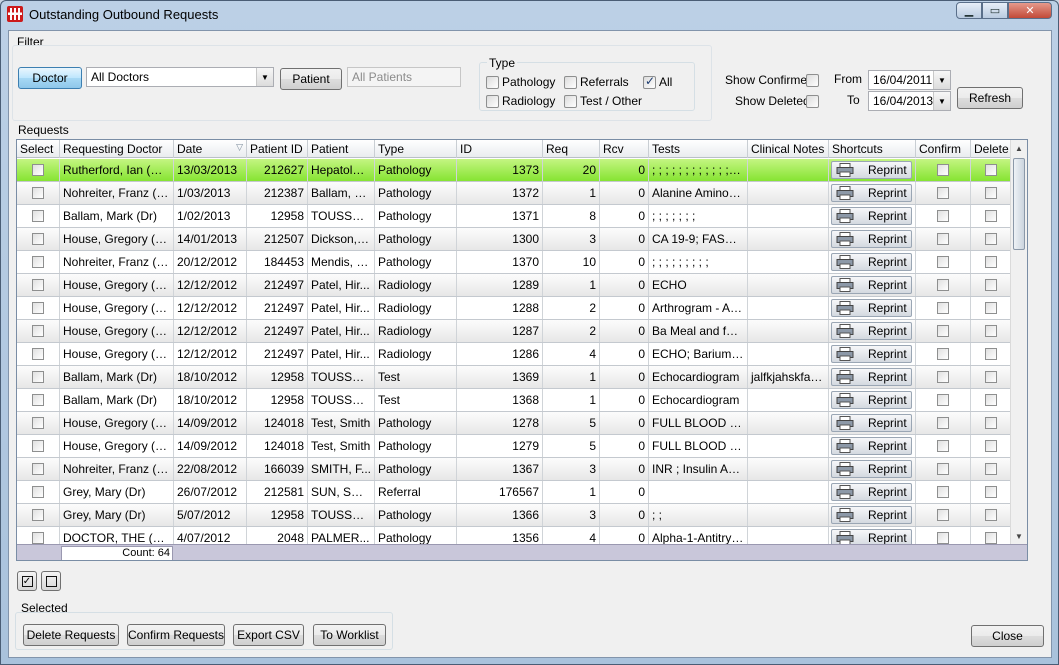 The height and width of the screenshot is (665, 1059). Describe the element at coordinates (990, 98) in the screenshot. I see `refresh-button: Refresh` at that location.